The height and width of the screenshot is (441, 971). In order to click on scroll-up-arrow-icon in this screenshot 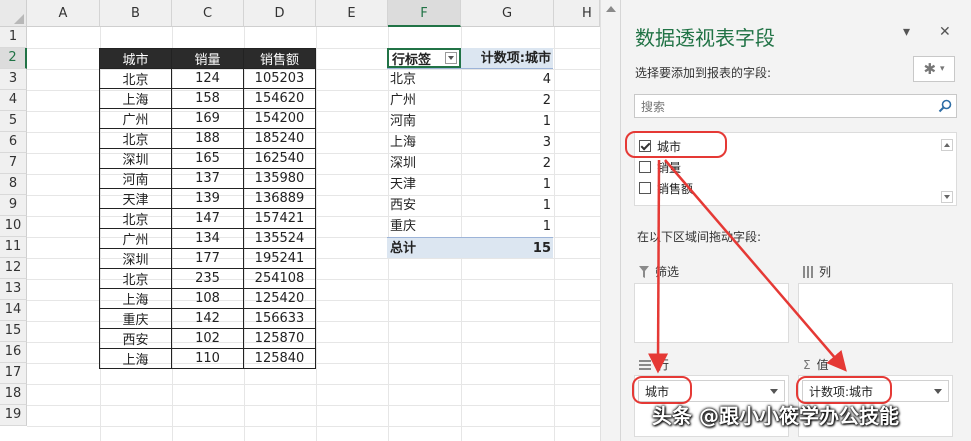, I will do `click(611, 9)`.